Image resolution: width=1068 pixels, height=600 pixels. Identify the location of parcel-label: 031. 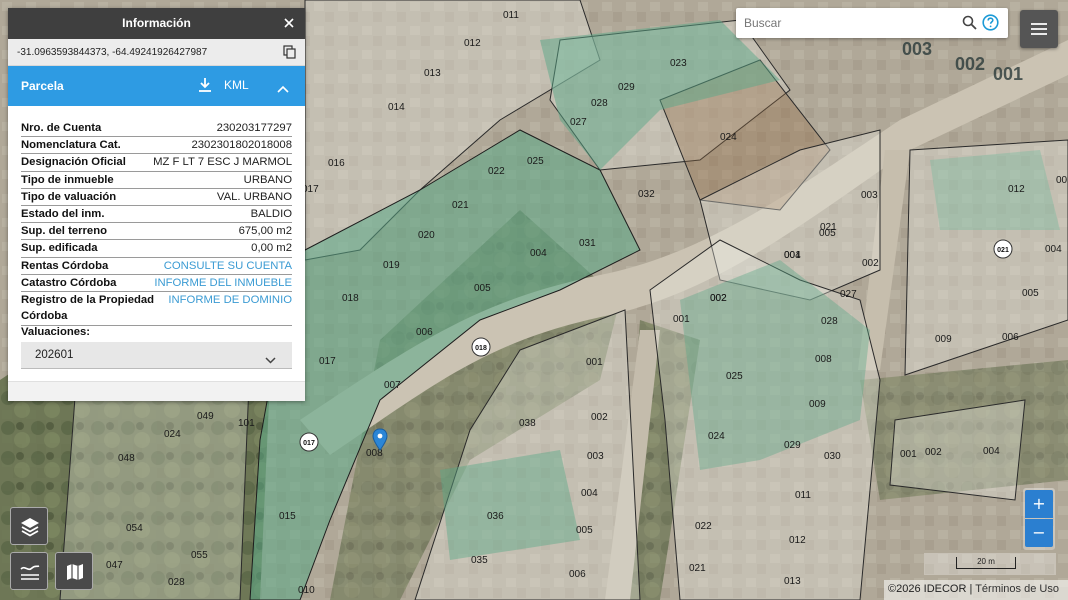
(587, 243).